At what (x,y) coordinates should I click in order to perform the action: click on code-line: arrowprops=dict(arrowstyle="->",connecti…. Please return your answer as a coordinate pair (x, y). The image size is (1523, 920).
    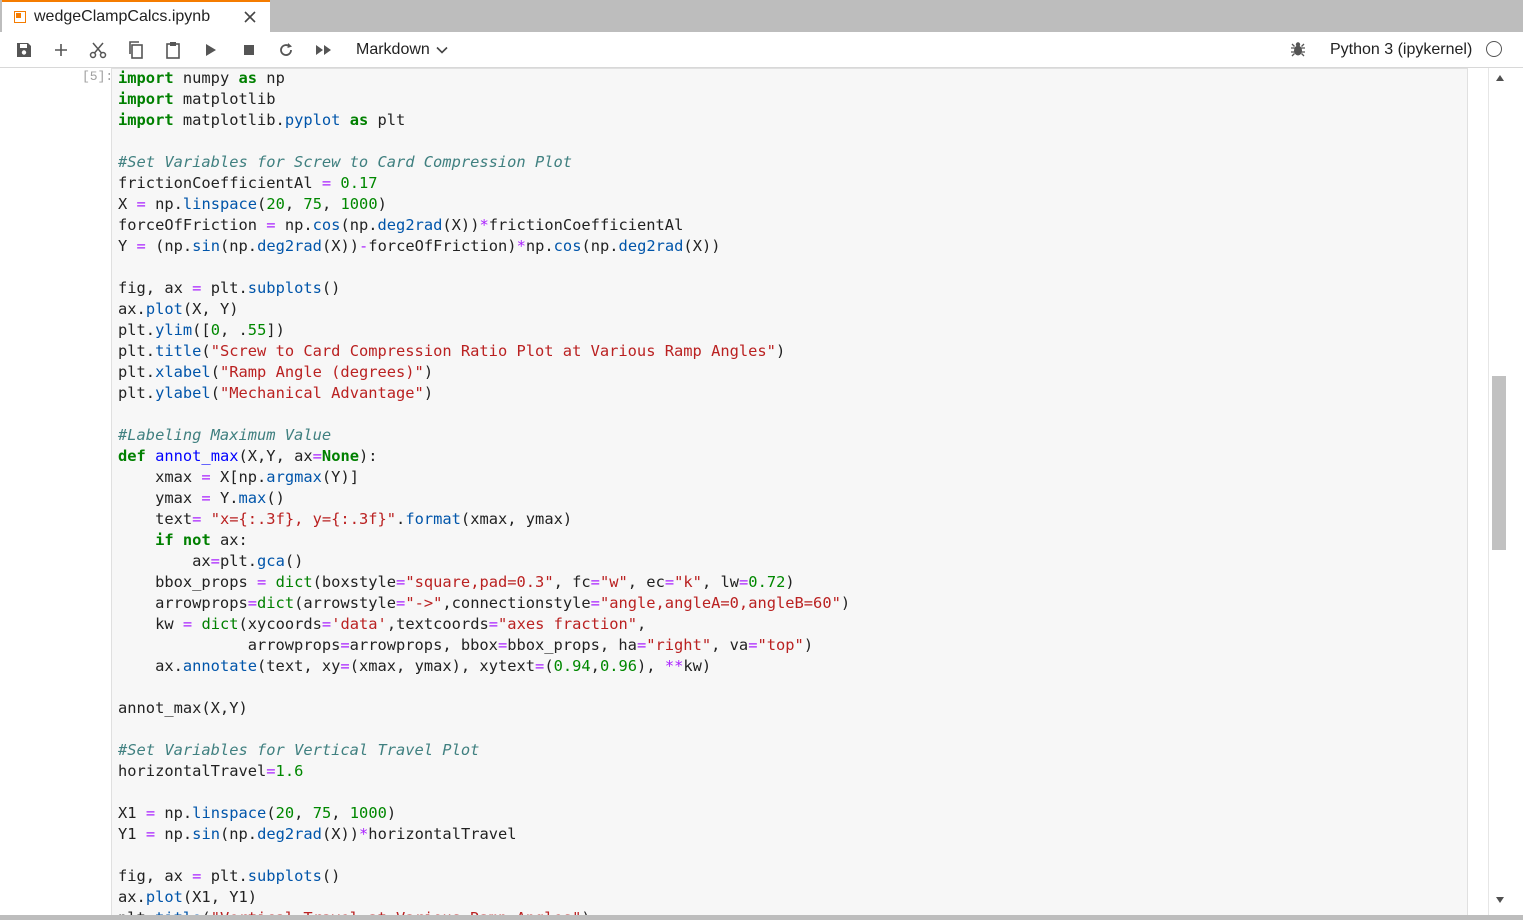
    Looking at the image, I should click on (484, 603).